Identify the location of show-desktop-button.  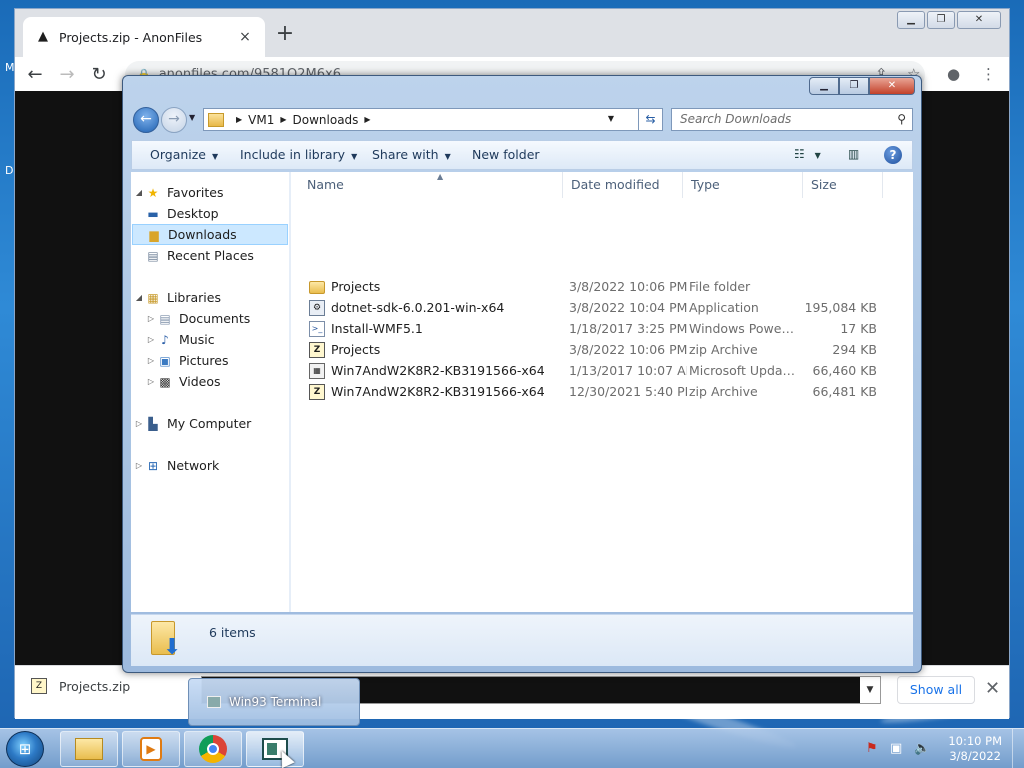
(1018, 748).